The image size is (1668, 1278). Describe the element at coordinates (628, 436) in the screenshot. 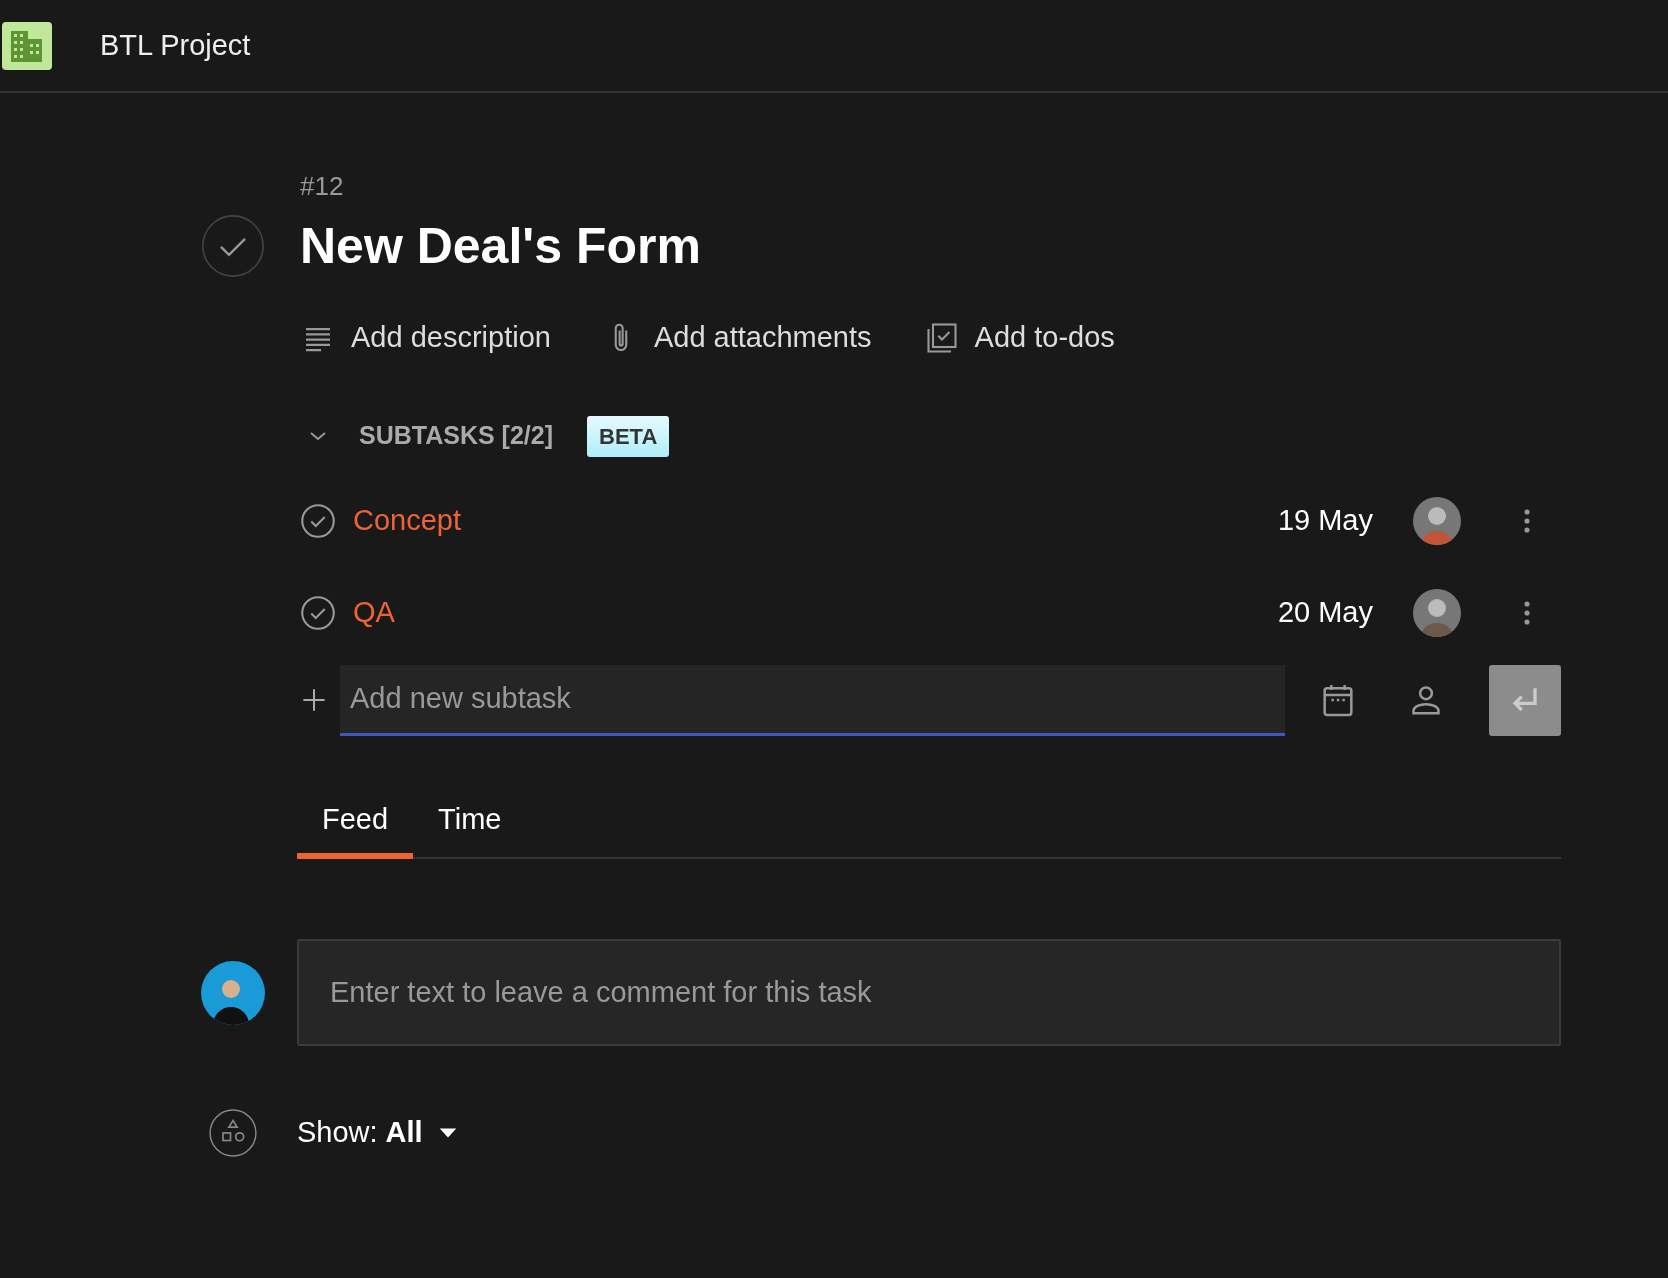

I see `beta-badge: BETA` at that location.